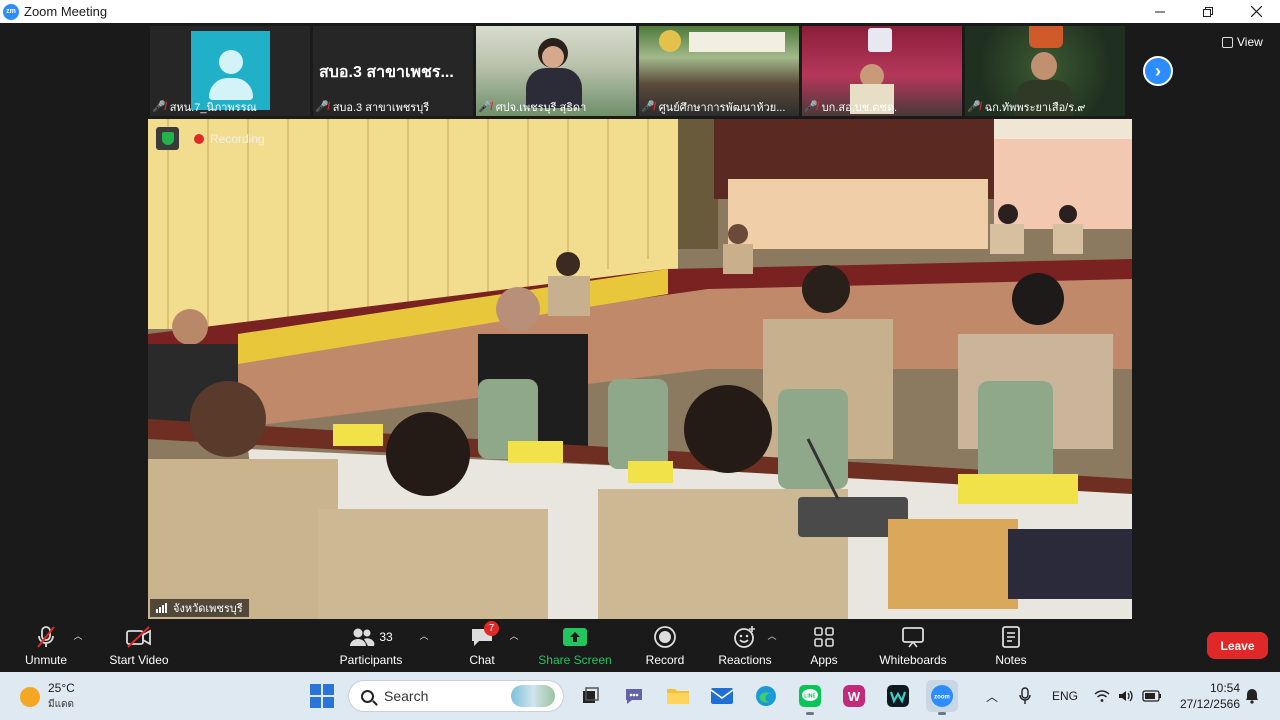  I want to click on search-icon, so click(367, 696).